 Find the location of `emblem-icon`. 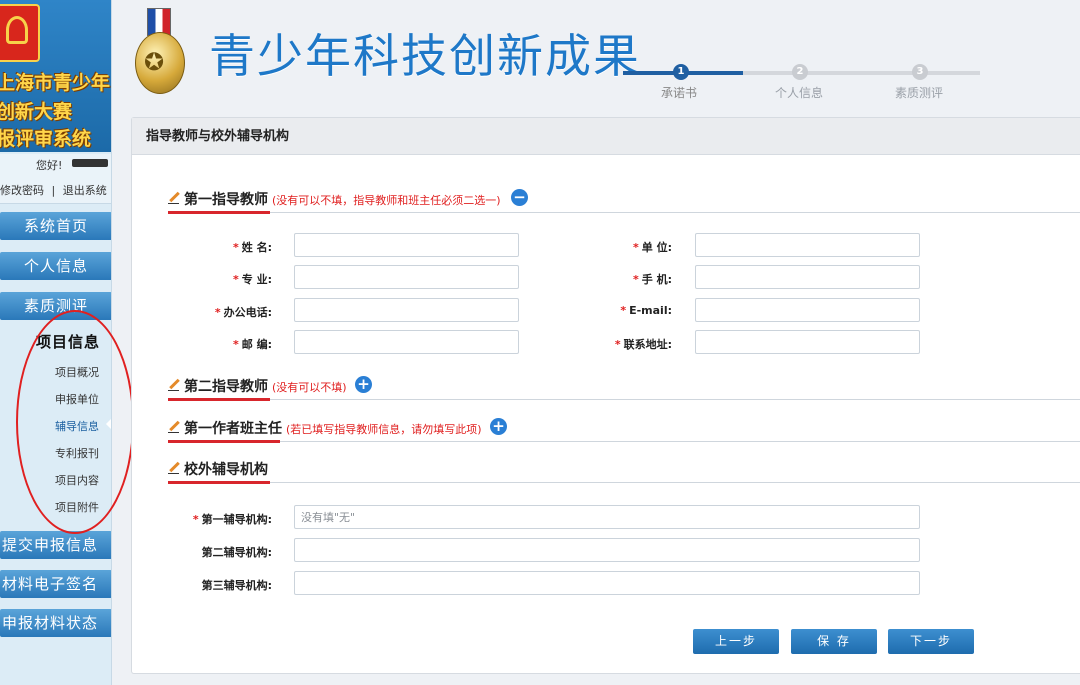

emblem-icon is located at coordinates (20, 33).